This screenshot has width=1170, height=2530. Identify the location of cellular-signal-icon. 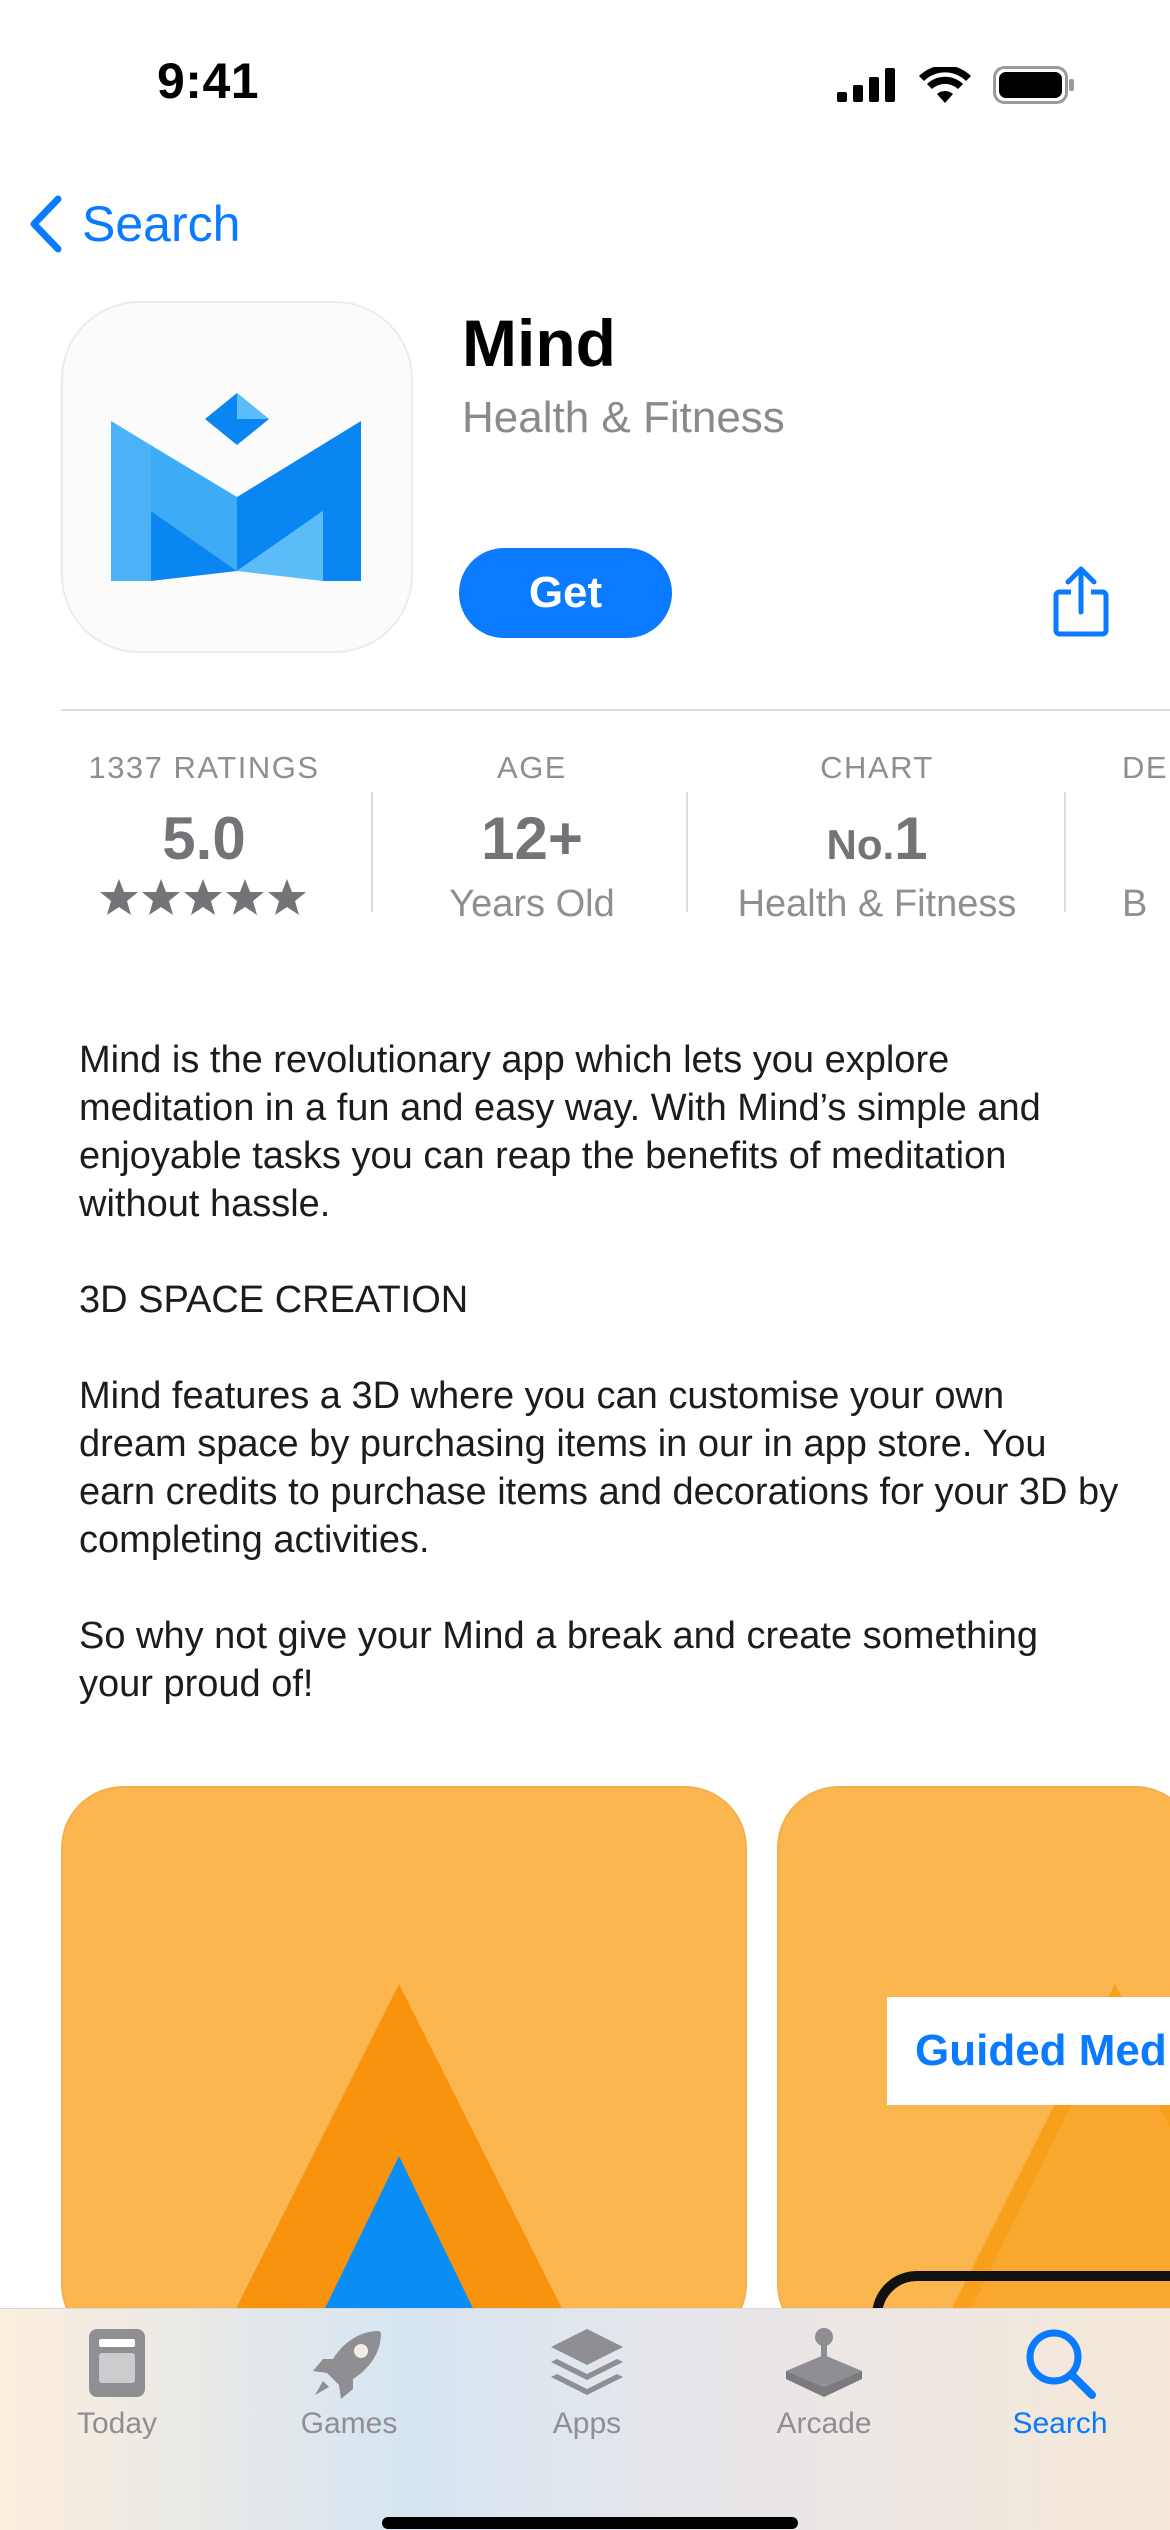
(866, 85).